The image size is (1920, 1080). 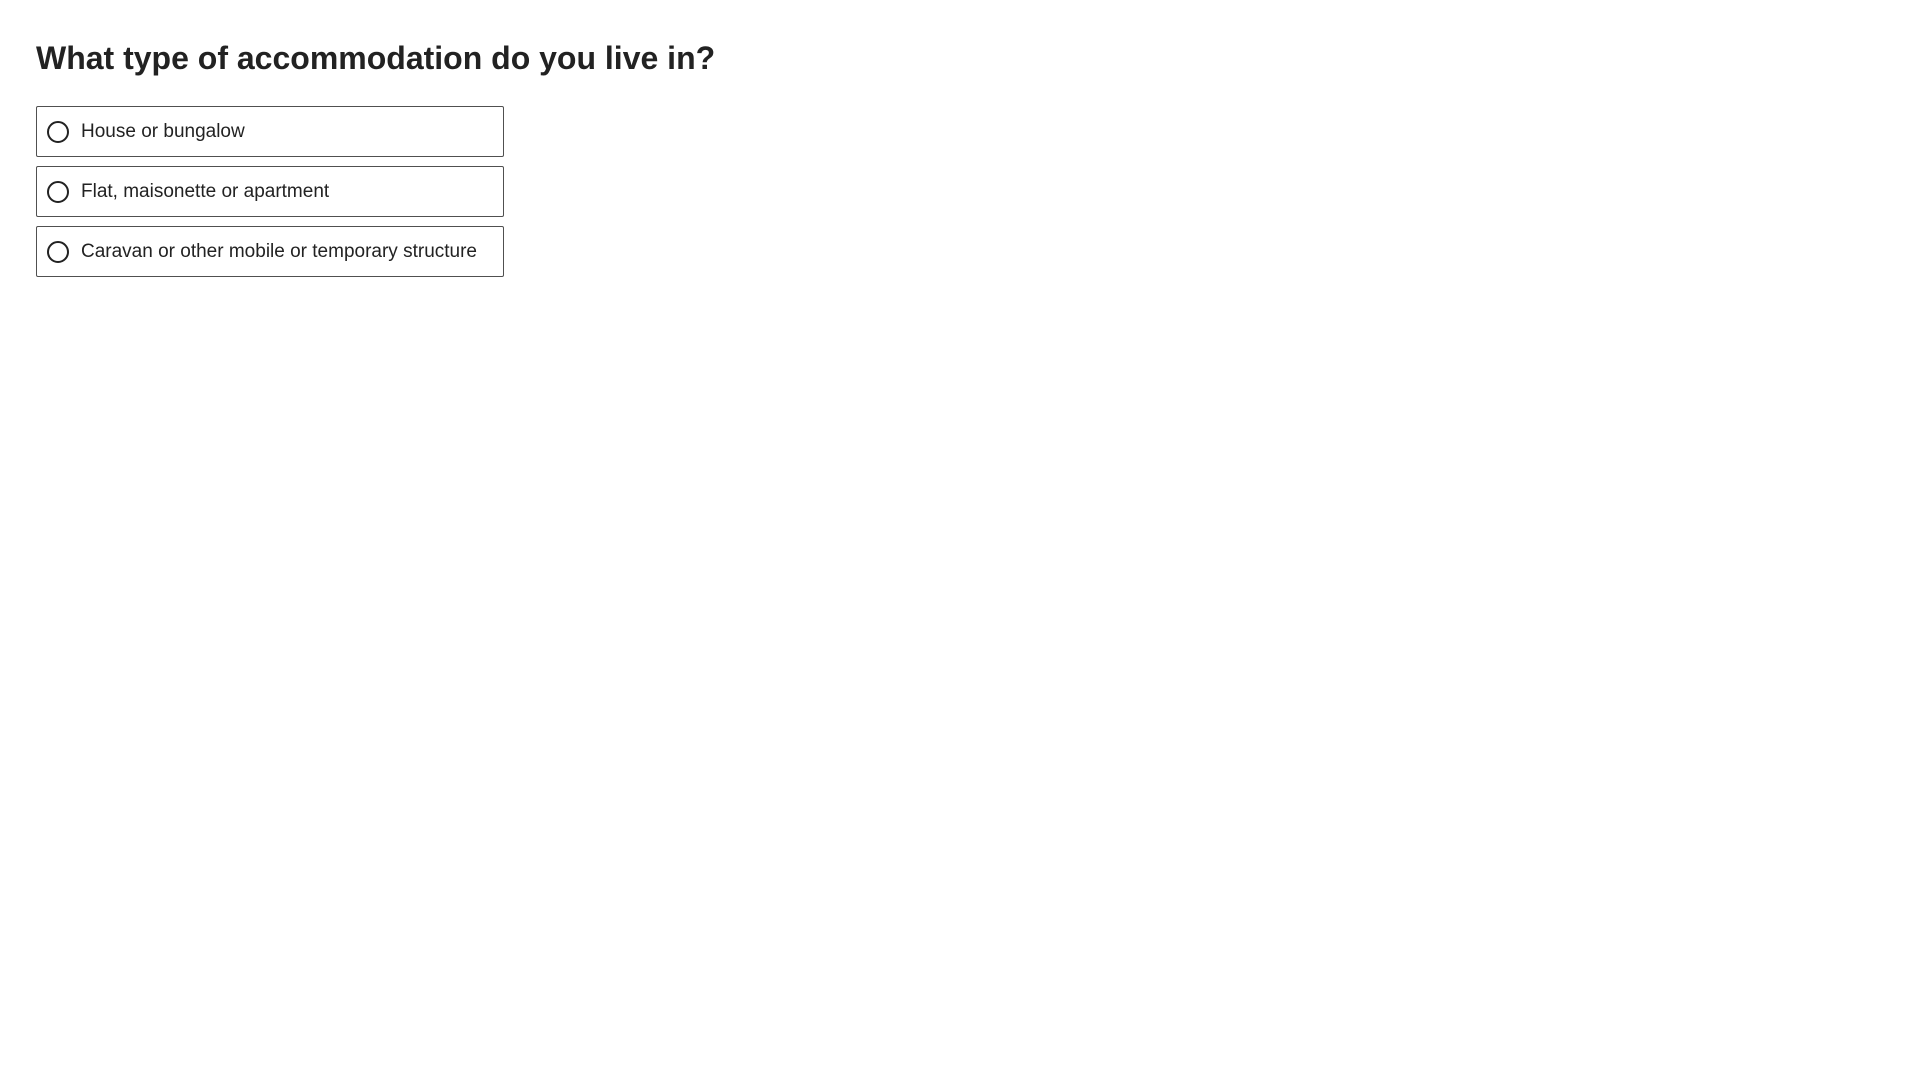 I want to click on option-house-or-bungalow: House or bungalow, so click(x=270, y=131).